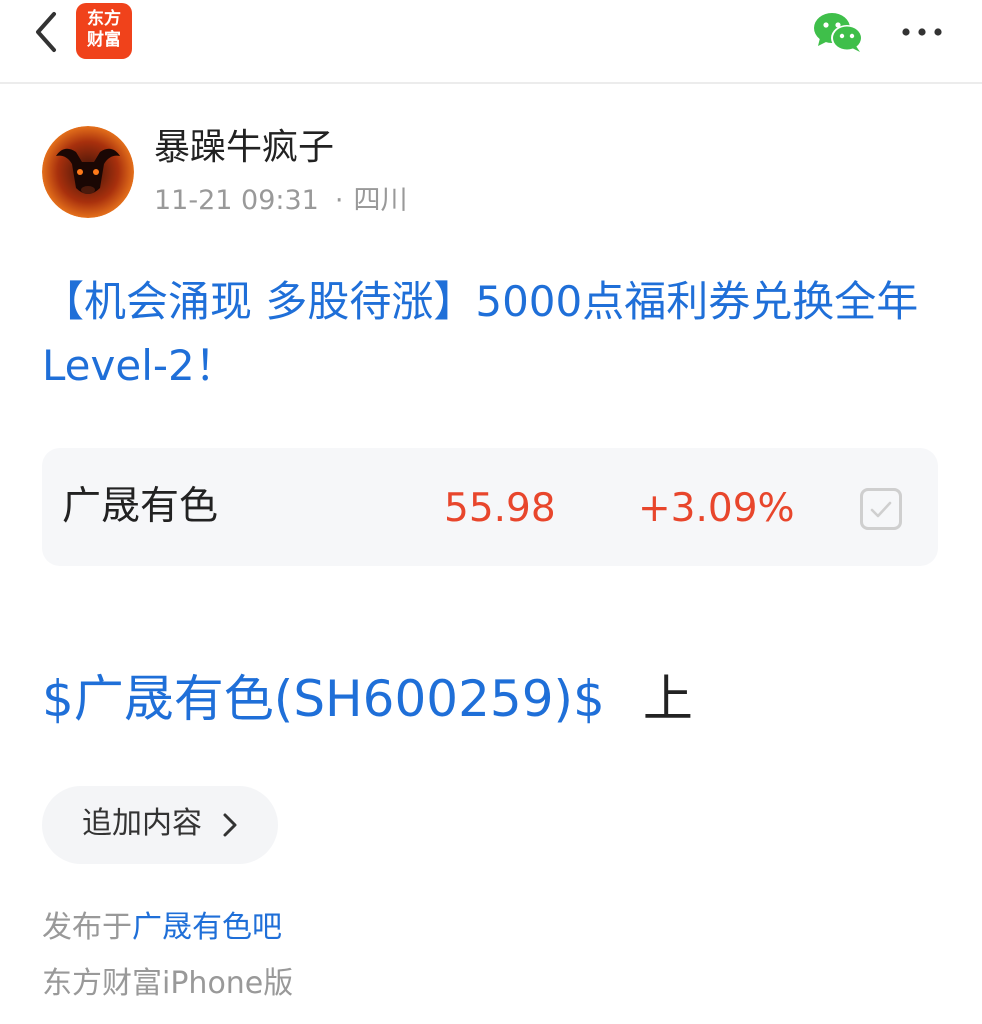 The width and height of the screenshot is (982, 1024). I want to click on stock-price: 55.98, so click(500, 508).